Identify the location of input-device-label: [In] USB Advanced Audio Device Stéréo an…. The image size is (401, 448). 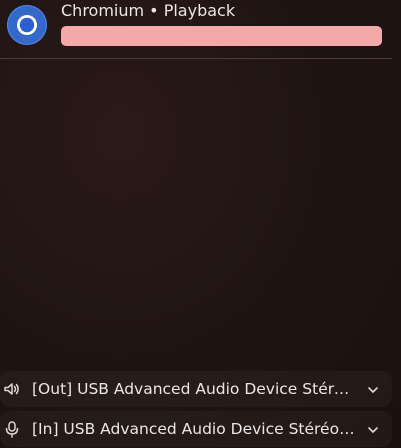
(195, 429).